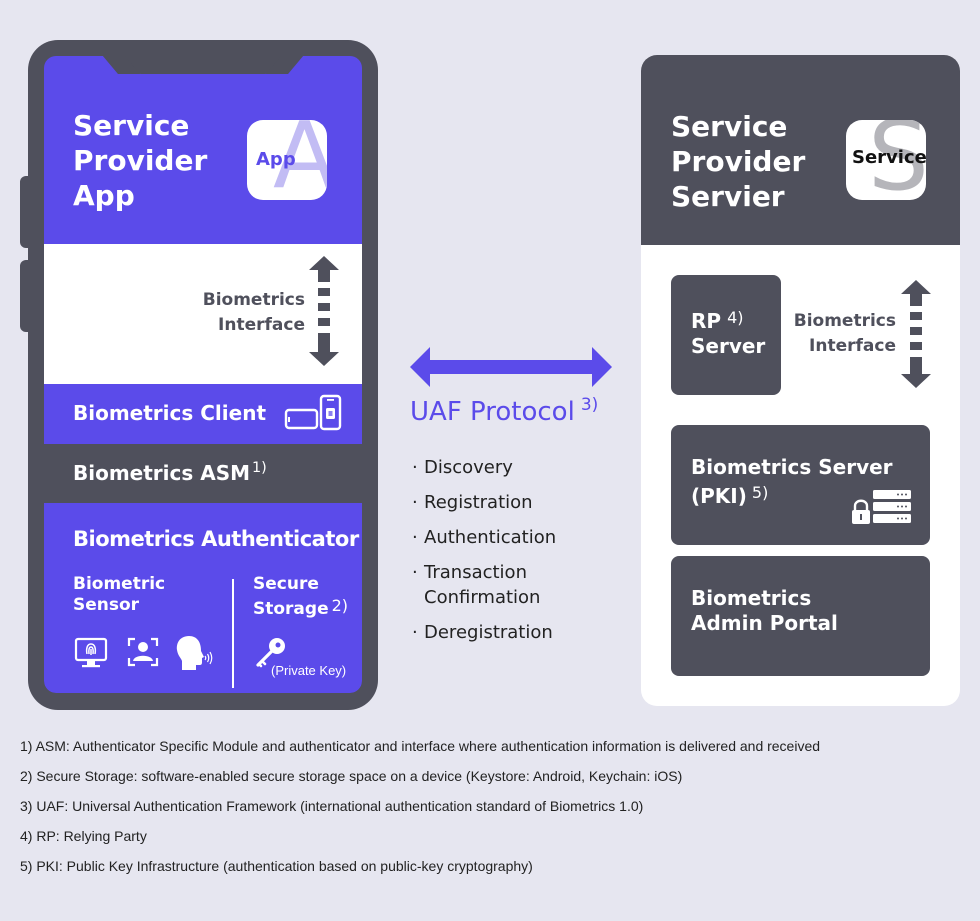 This screenshot has width=980, height=921. I want to click on private-key-caption: (Private Key), so click(309, 670).